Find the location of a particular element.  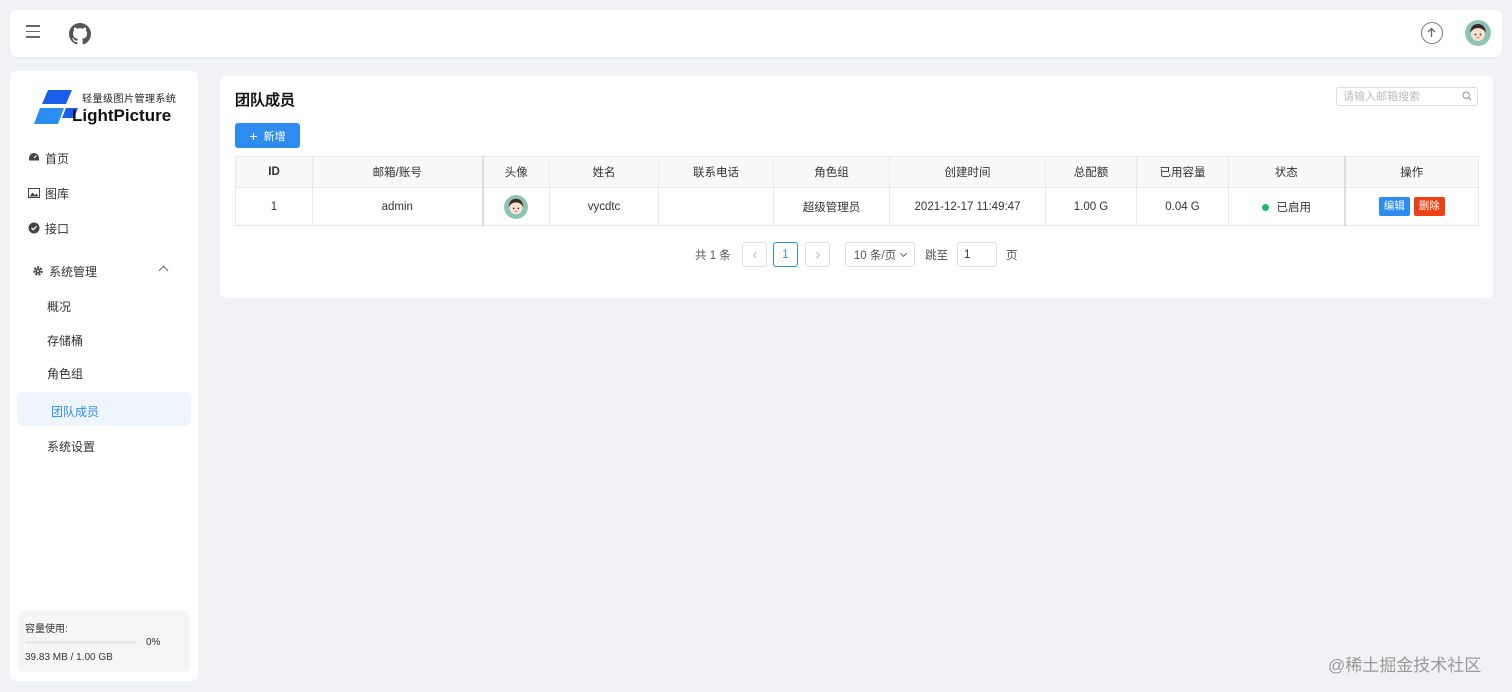

gear-icon is located at coordinates (38, 271).